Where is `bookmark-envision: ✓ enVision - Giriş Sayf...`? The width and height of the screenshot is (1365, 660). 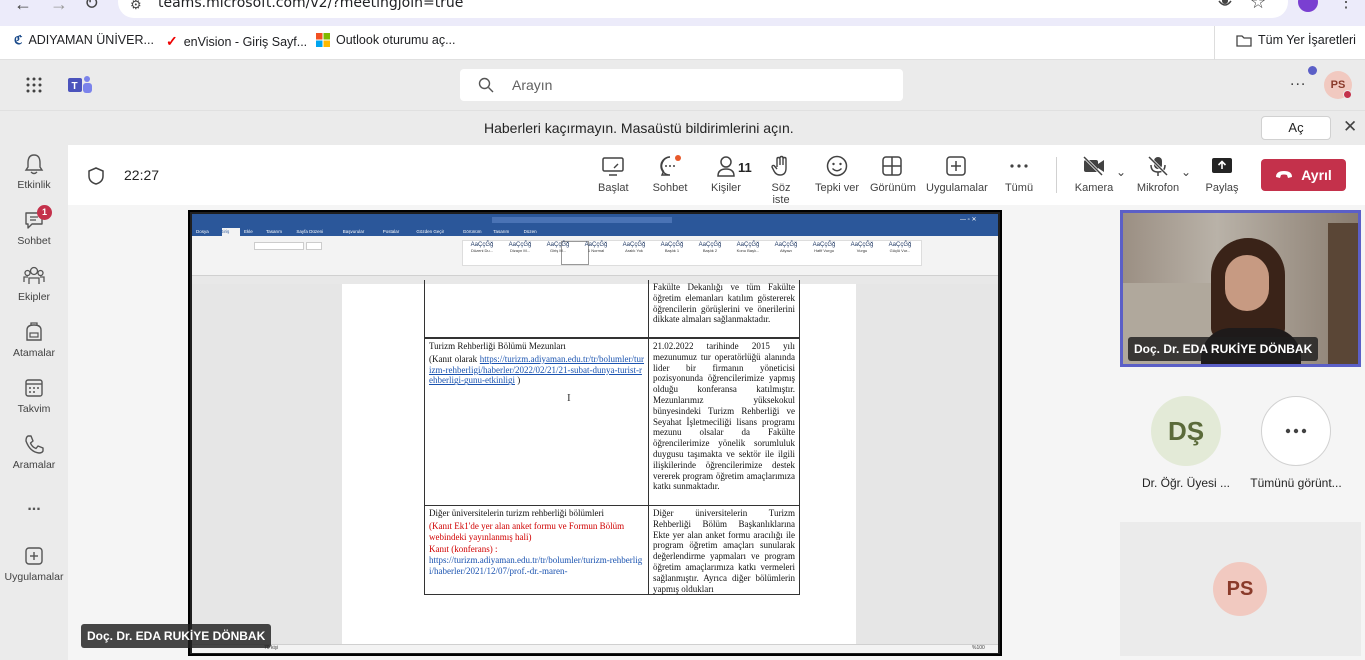
bookmark-envision: ✓ enVision - Giriş Sayf... is located at coordinates (236, 41).